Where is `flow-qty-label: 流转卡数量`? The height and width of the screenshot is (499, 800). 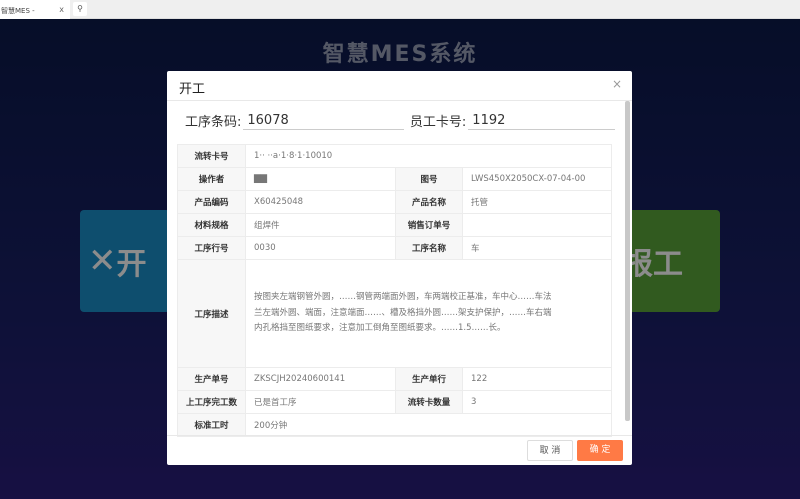
flow-qty-label: 流转卡数量 is located at coordinates (429, 402).